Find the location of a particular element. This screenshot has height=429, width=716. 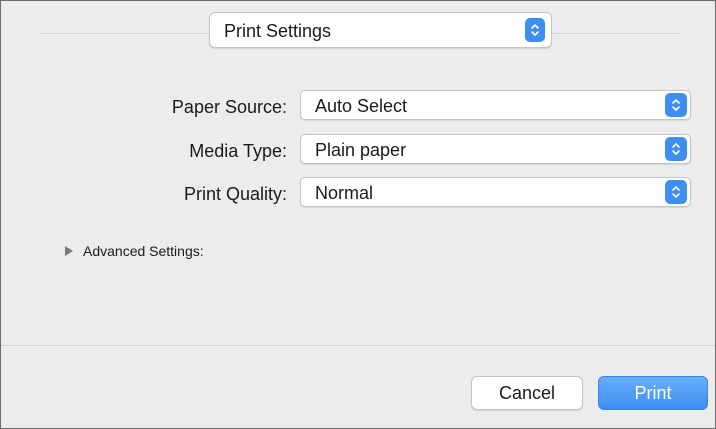

paper-source-value: Auto Select is located at coordinates (361, 106).